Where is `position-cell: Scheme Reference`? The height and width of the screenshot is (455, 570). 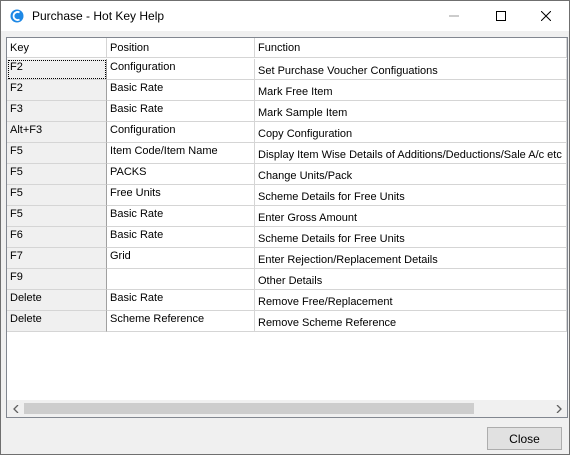
position-cell: Scheme Reference is located at coordinates (181, 321).